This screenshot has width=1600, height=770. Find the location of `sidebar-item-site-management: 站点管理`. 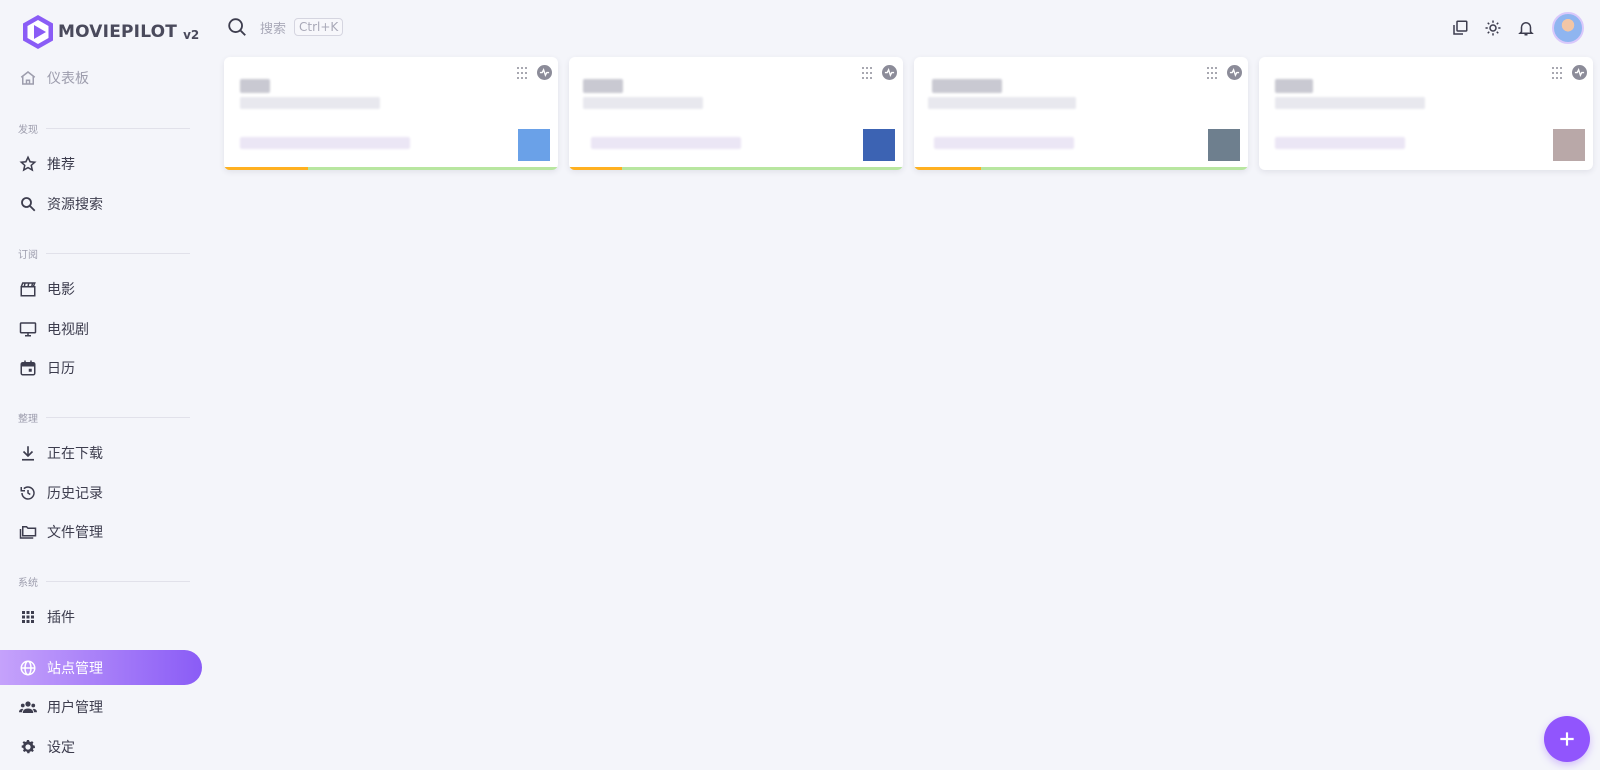

sidebar-item-site-management: 站点管理 is located at coordinates (101, 667).